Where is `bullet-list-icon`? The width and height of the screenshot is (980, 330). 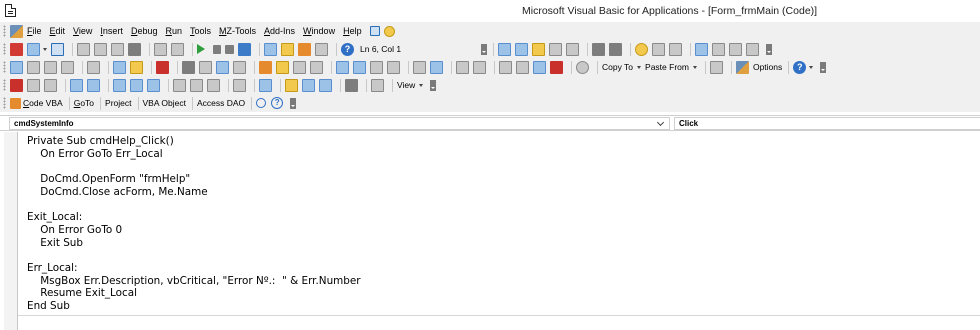
bullet-list-icon is located at coordinates (76, 85).